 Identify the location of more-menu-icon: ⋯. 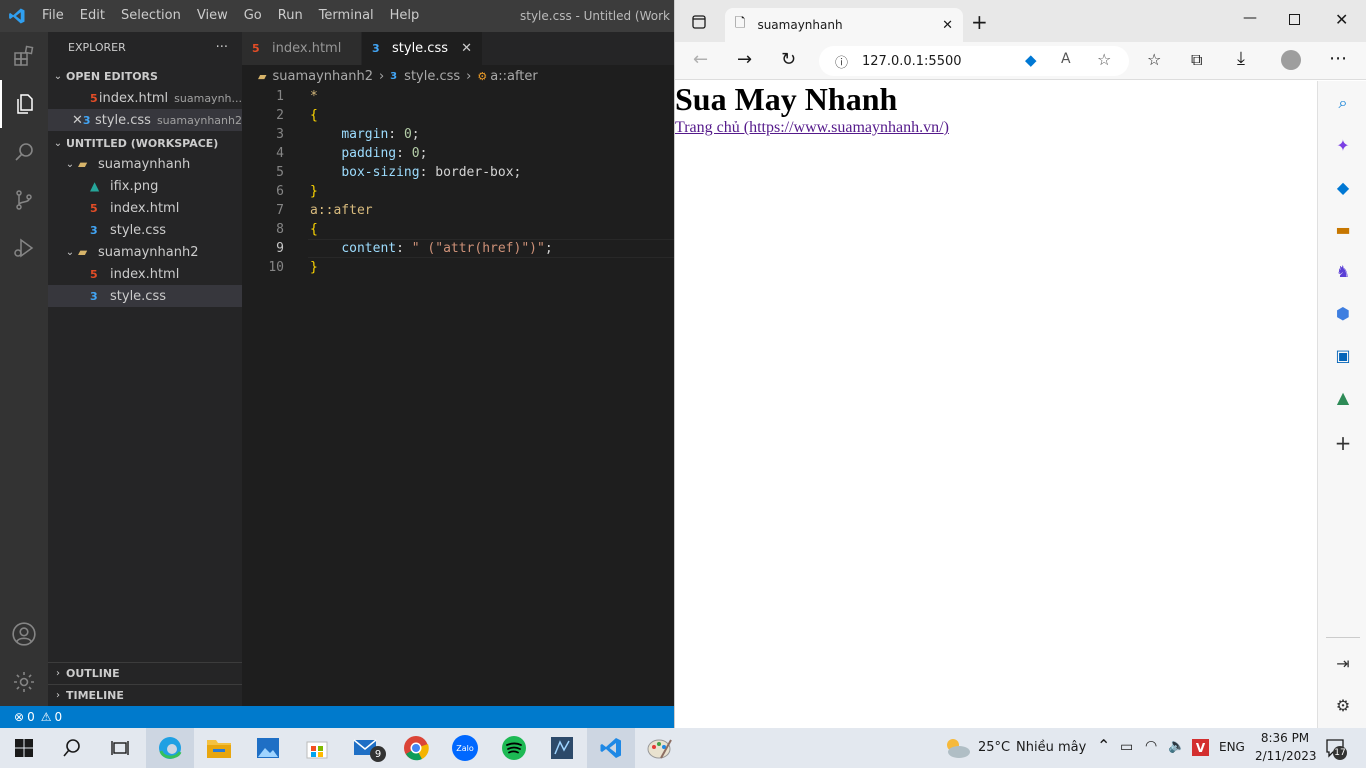
(1338, 58).